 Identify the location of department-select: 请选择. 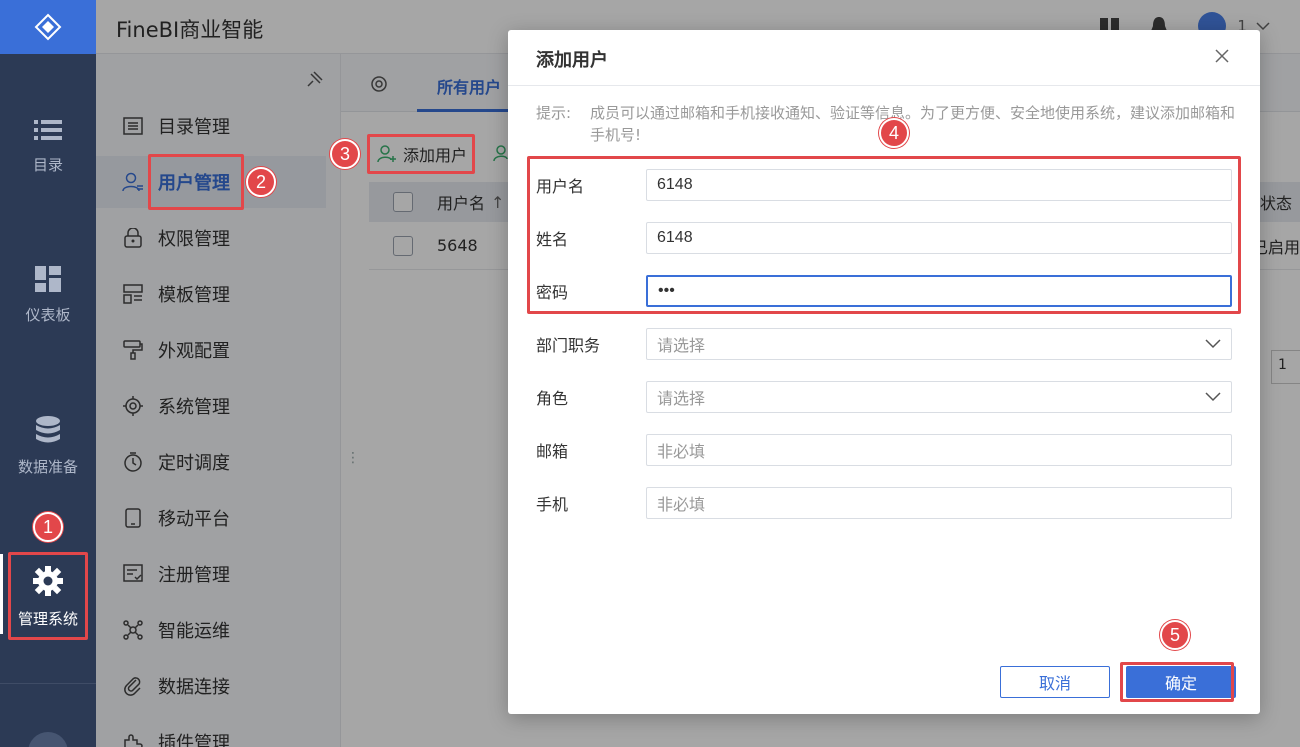
(939, 344).